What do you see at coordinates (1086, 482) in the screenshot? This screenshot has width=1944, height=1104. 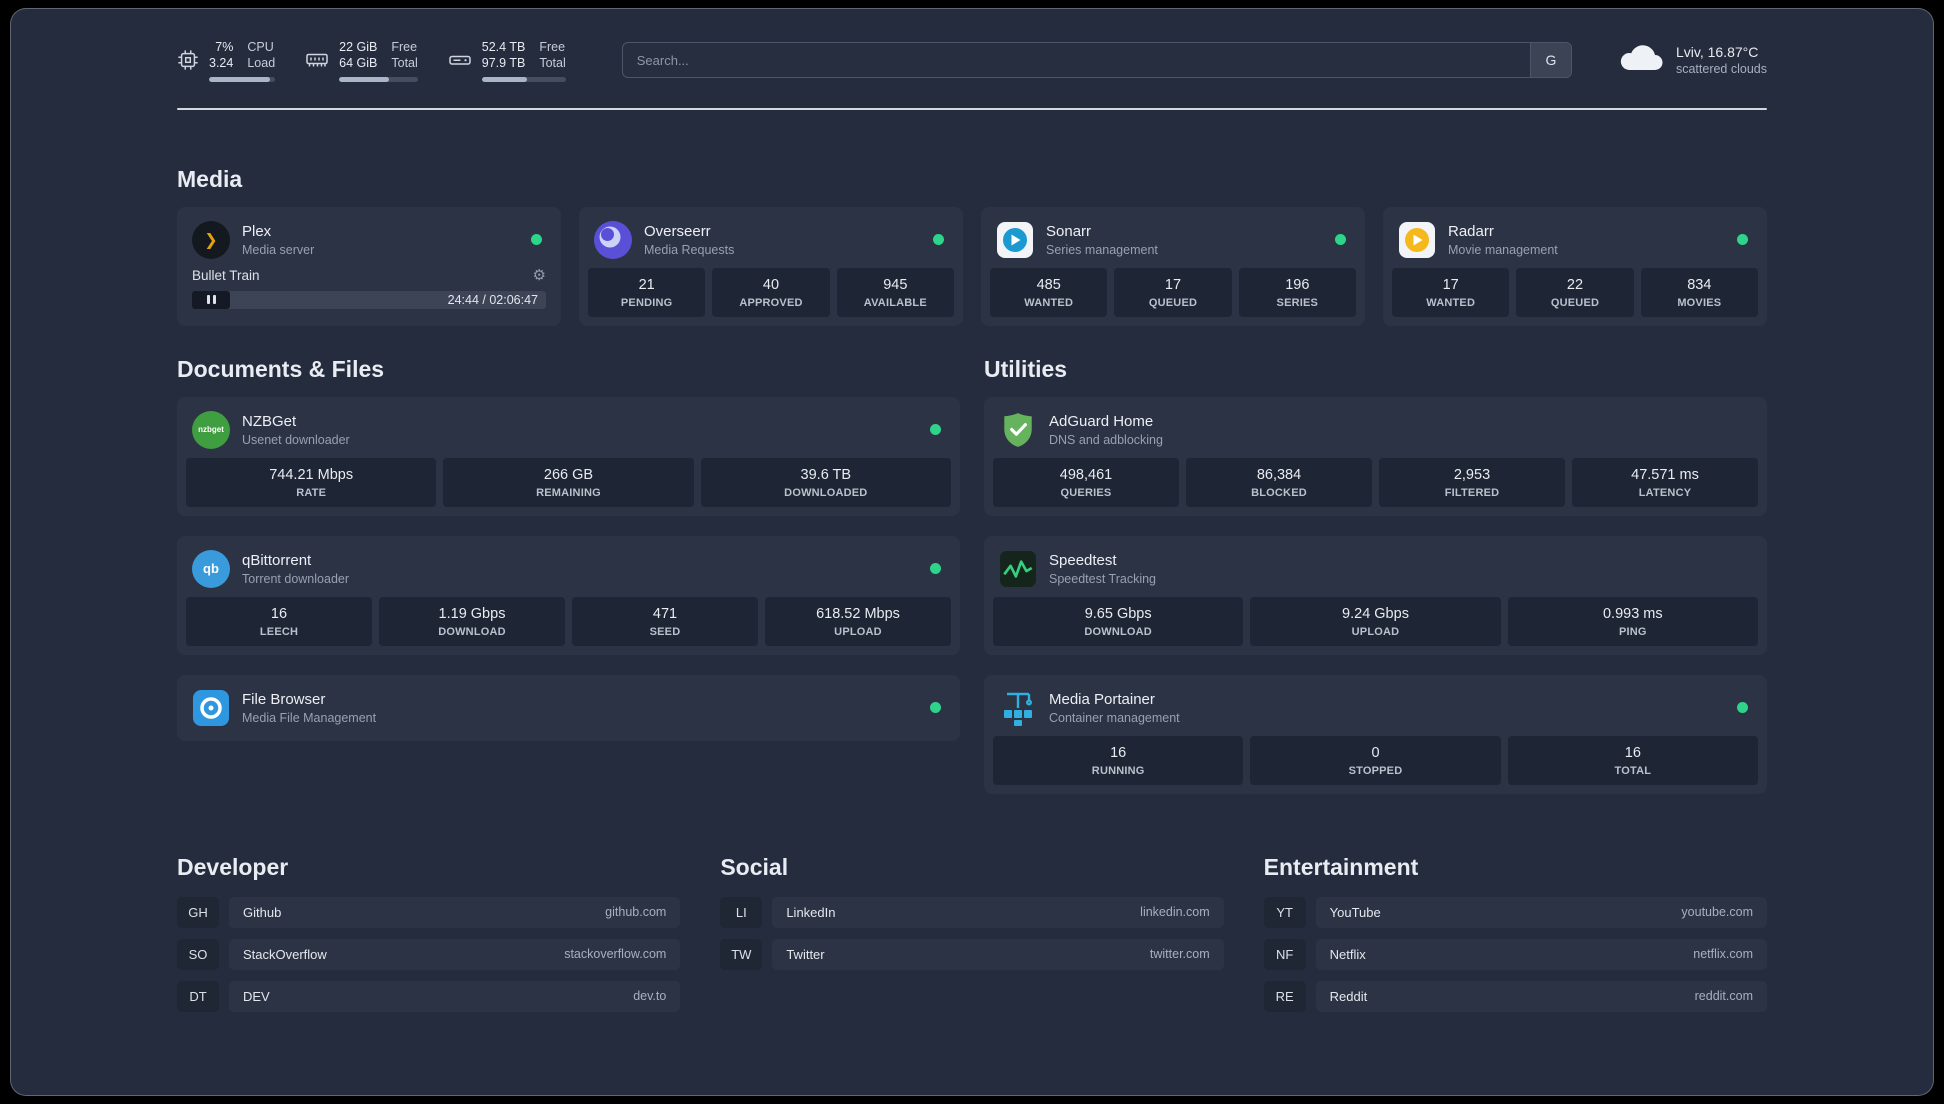 I see `stat-tile: 498,461 QUERIES` at bounding box center [1086, 482].